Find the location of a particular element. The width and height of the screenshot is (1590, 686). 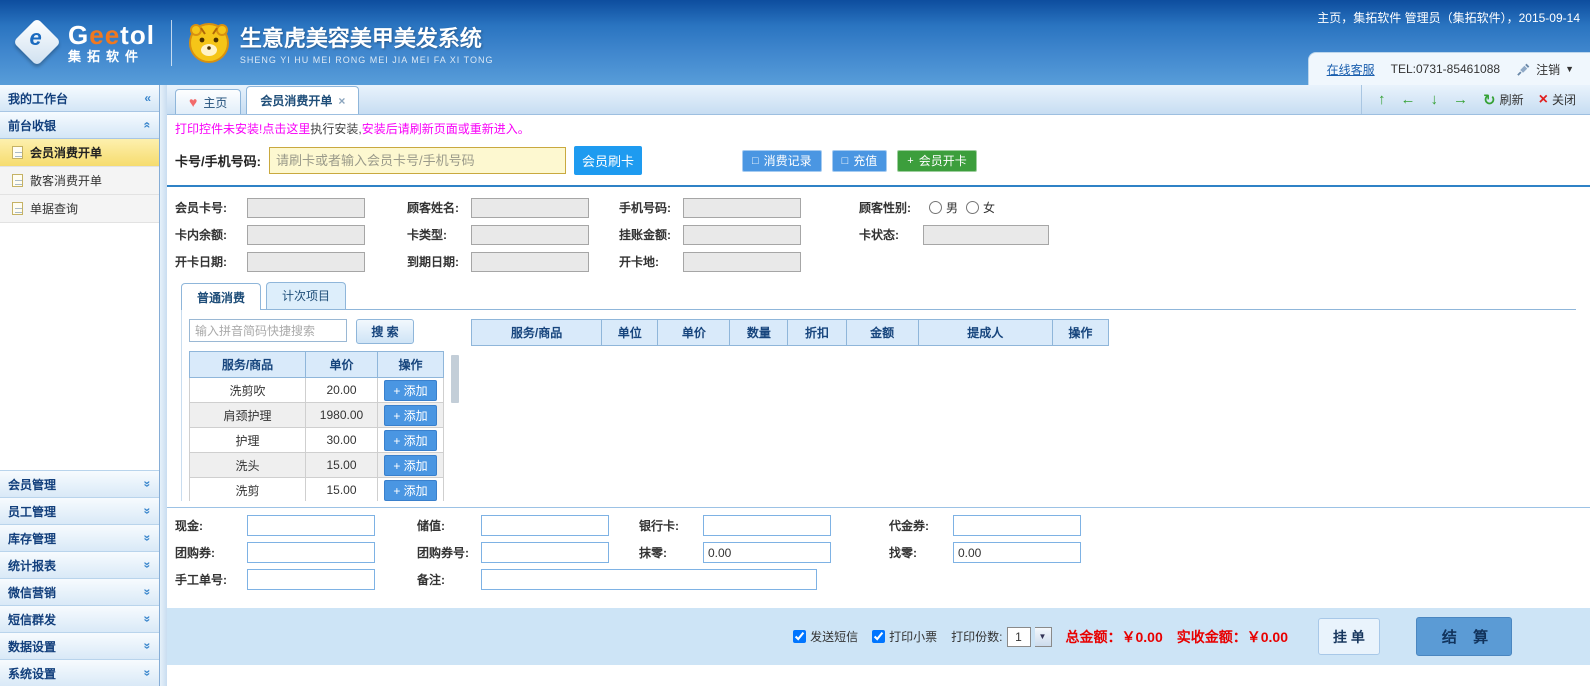

sidebar-splitter is located at coordinates (163, 385).